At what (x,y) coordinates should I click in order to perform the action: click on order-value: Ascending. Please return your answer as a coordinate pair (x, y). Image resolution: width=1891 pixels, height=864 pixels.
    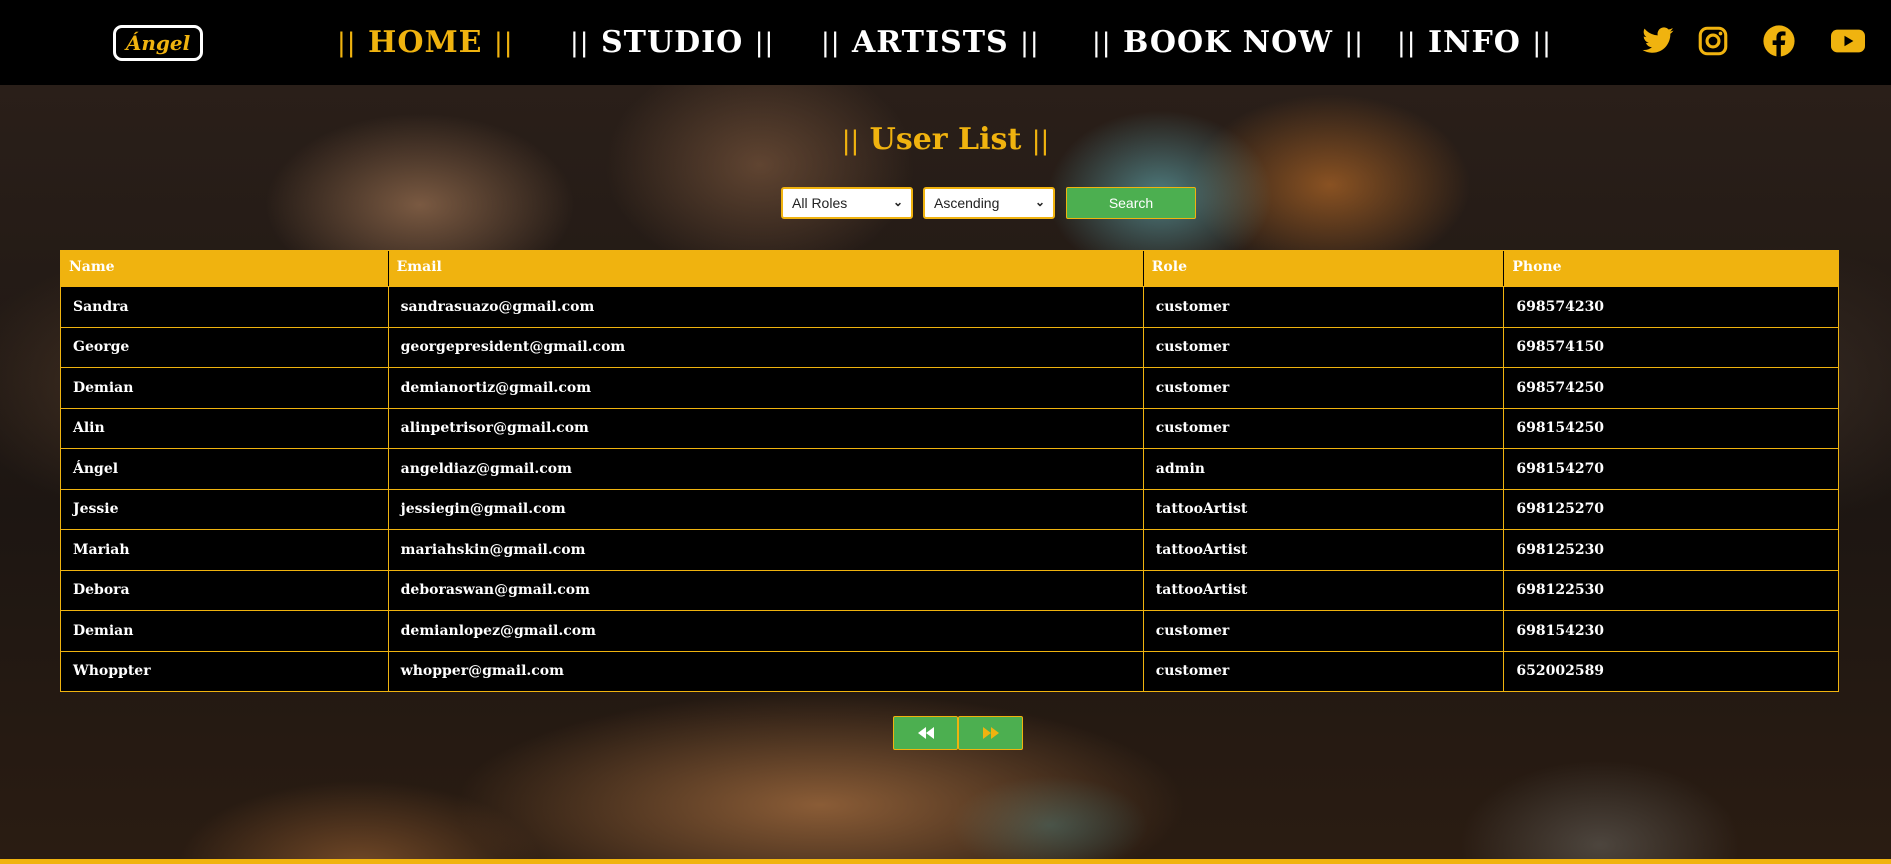
    Looking at the image, I should click on (967, 203).